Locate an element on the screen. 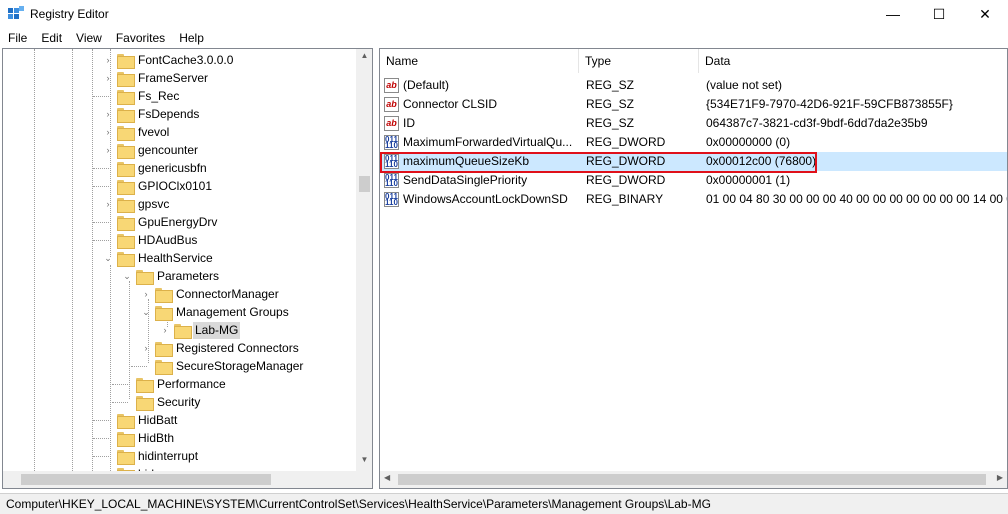 The width and height of the screenshot is (1008, 514). tree-item-label: FsDepends is located at coordinates (168, 114).